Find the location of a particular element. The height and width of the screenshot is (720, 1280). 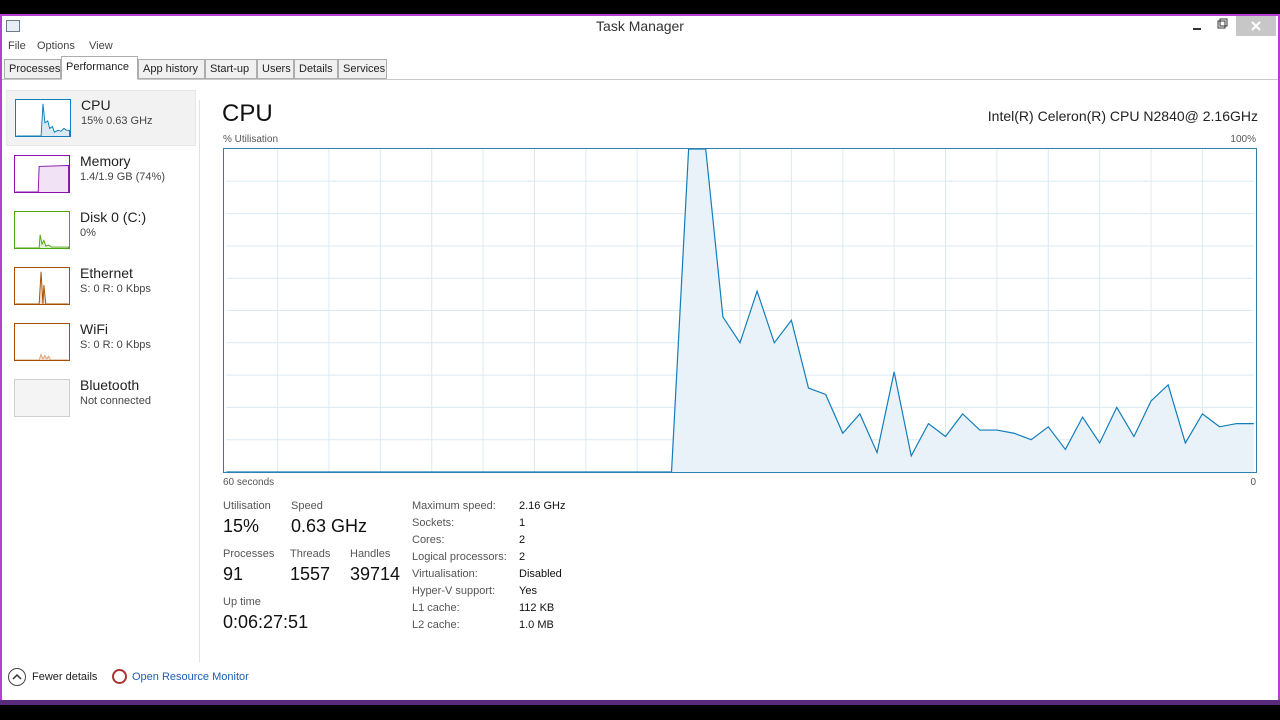

sidebar-item-cpu: CPU 15% 0.63 GHz is located at coordinates (101, 118).